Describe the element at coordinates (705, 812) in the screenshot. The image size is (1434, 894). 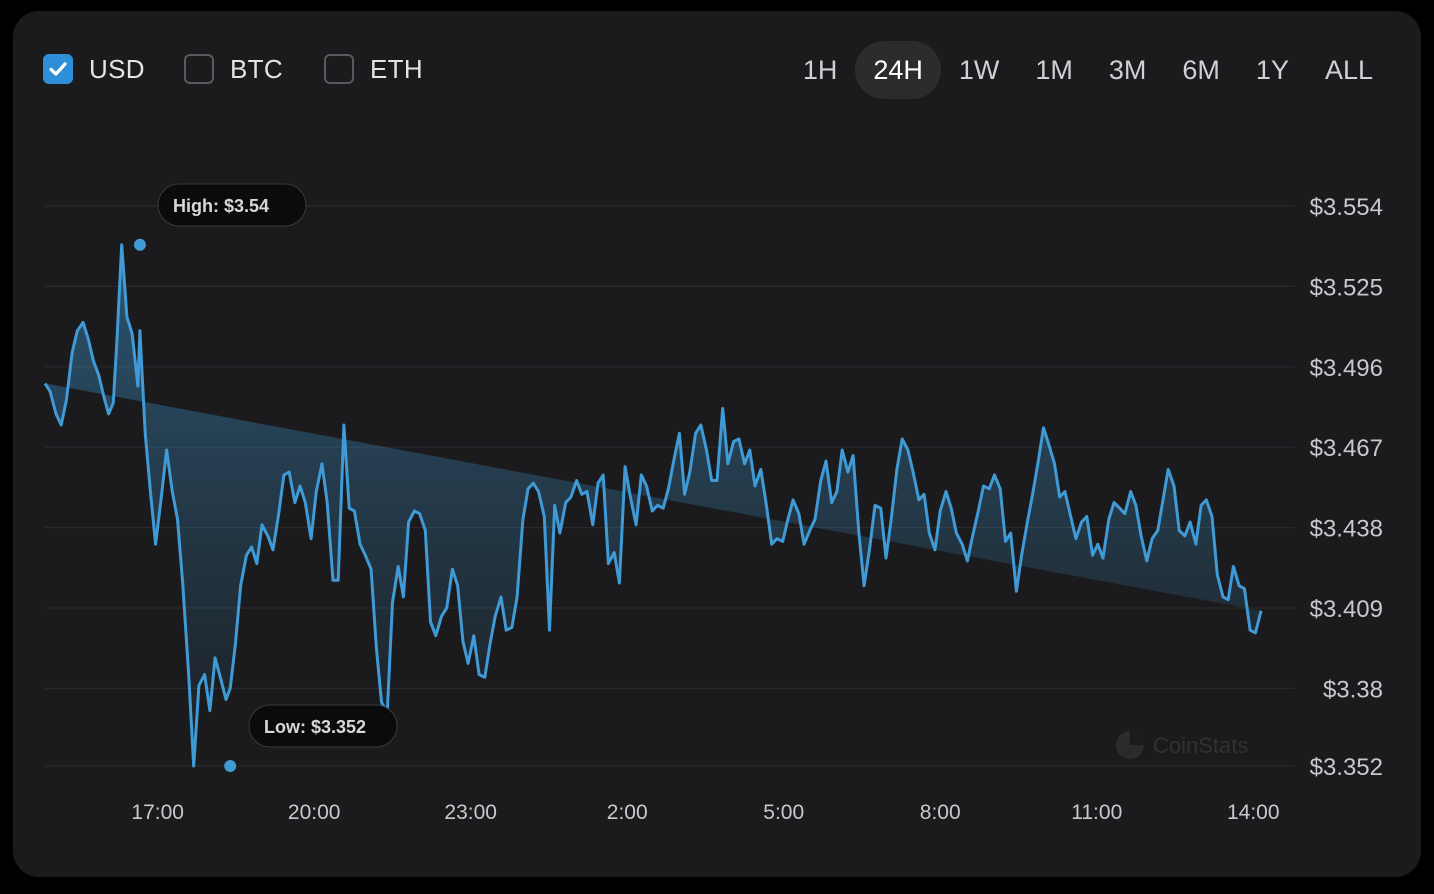
I see `x-axis-labels: 17:00 20:00 23:00 2:00 5:00 8:00 11:00 14:00` at that location.